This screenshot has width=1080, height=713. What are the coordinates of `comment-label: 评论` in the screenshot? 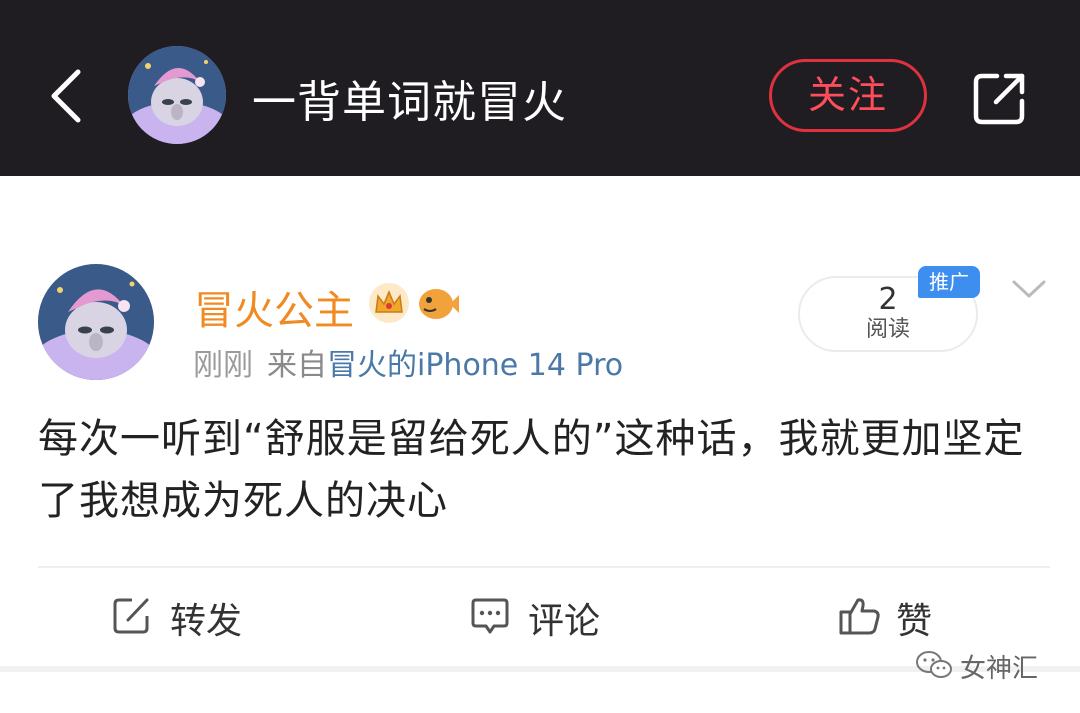 It's located at (564, 621).